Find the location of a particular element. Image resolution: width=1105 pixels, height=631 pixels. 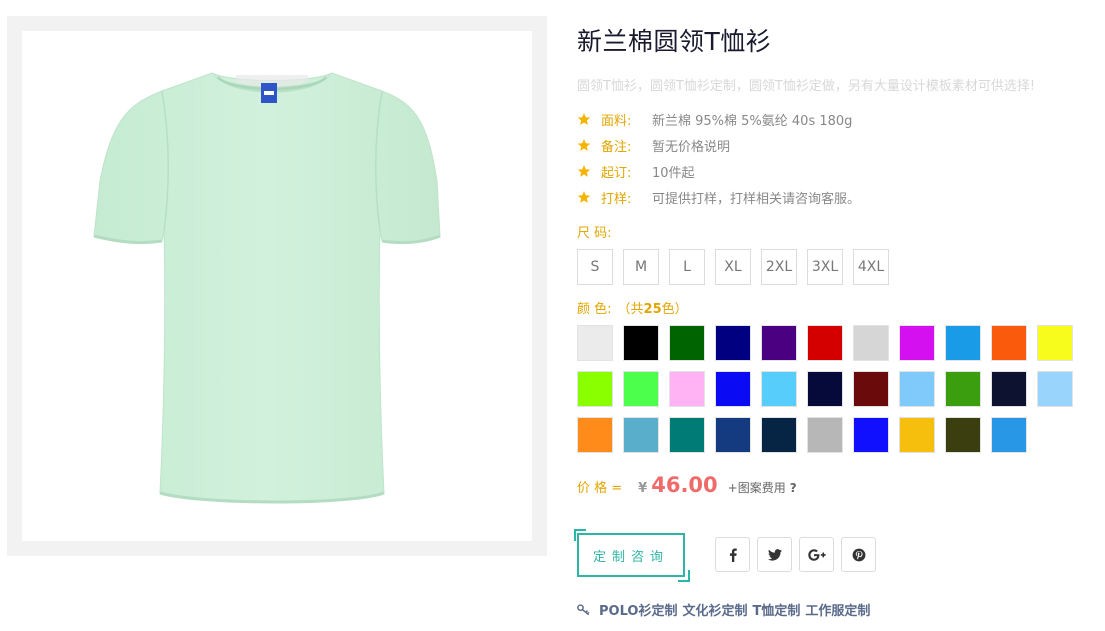

size-option-m: M is located at coordinates (641, 267).